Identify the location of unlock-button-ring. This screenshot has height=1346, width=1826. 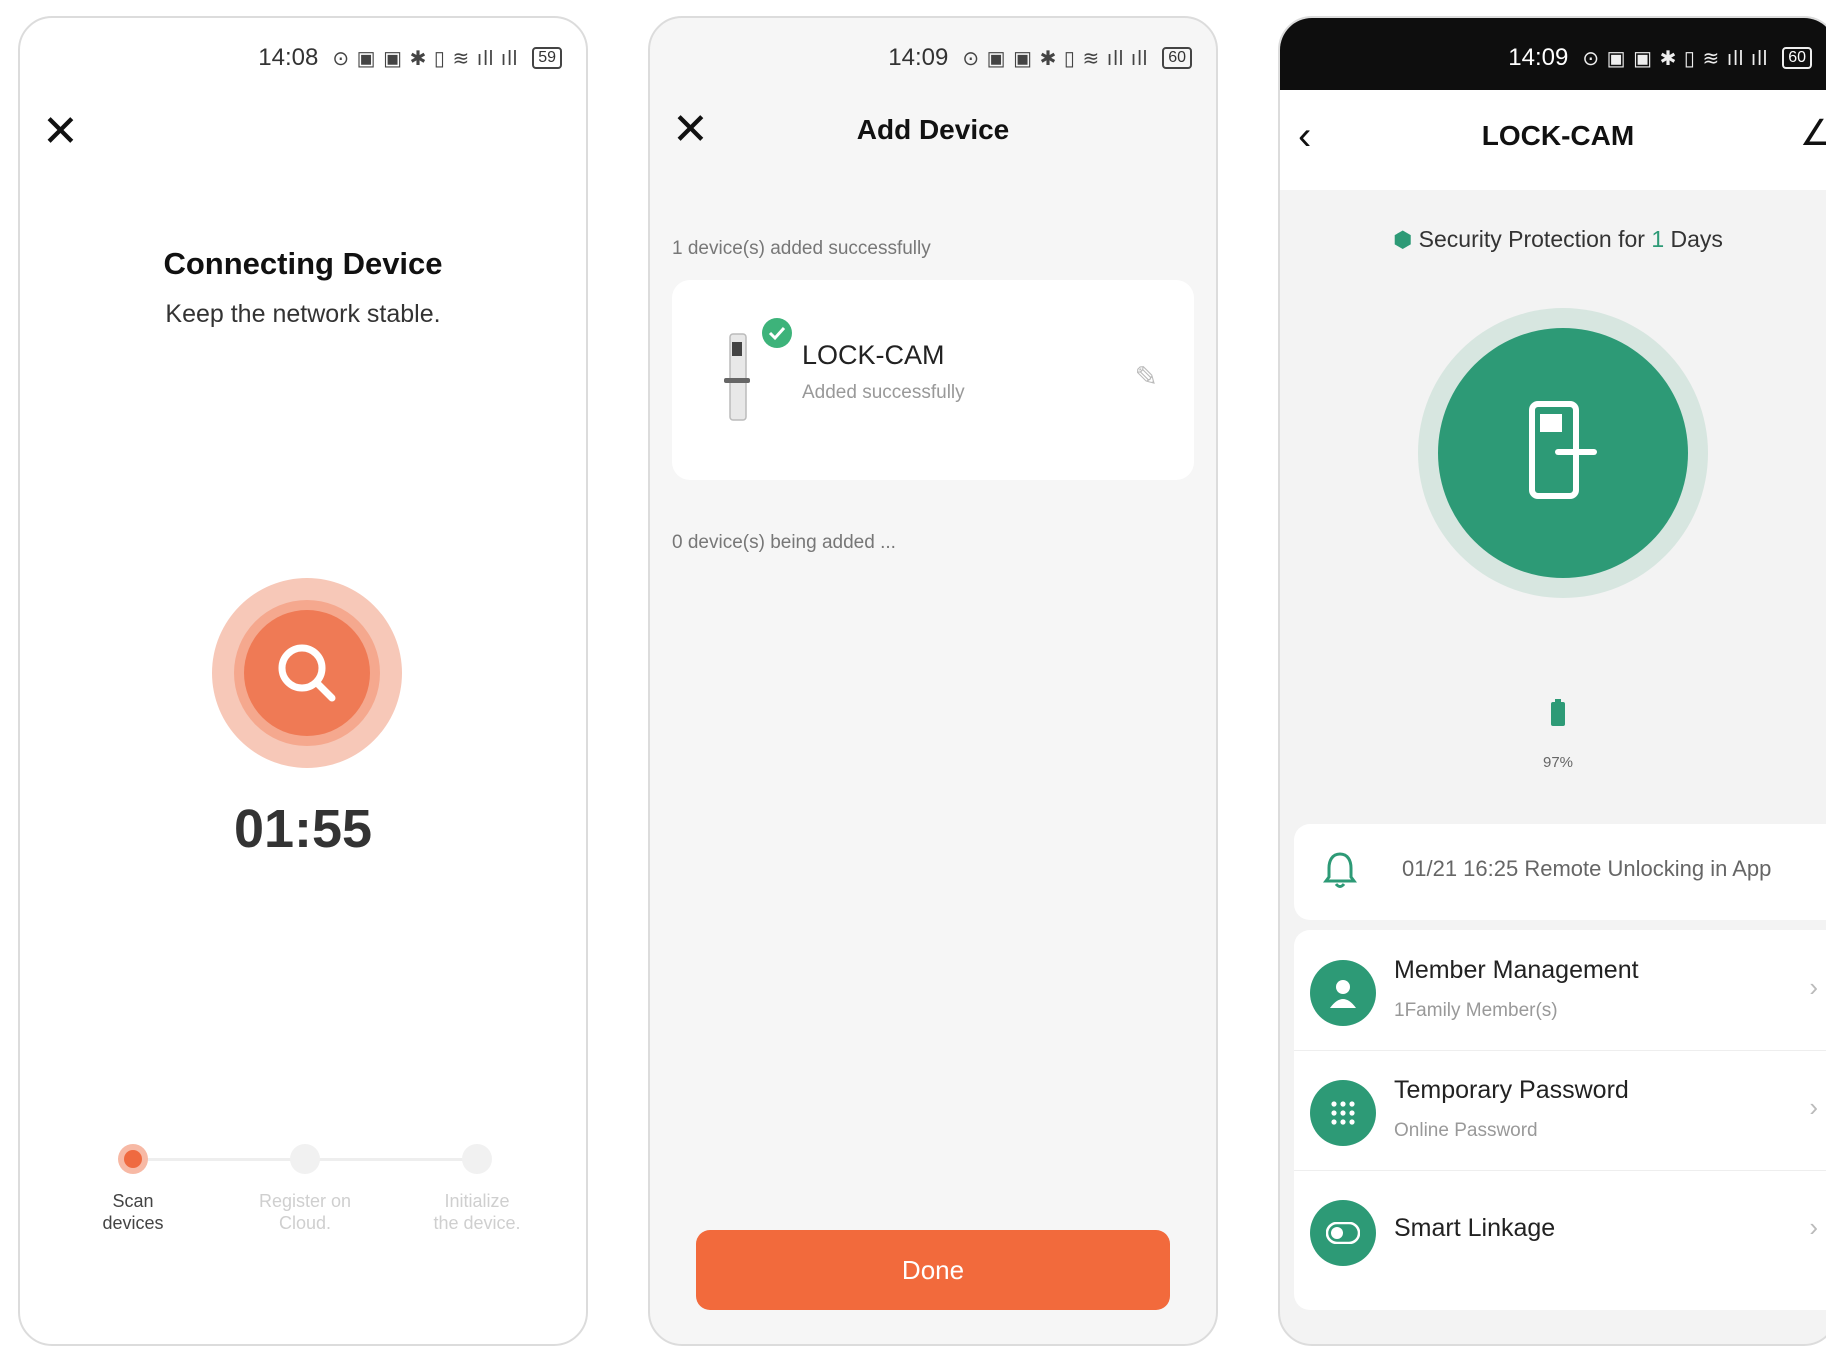
(1563, 453).